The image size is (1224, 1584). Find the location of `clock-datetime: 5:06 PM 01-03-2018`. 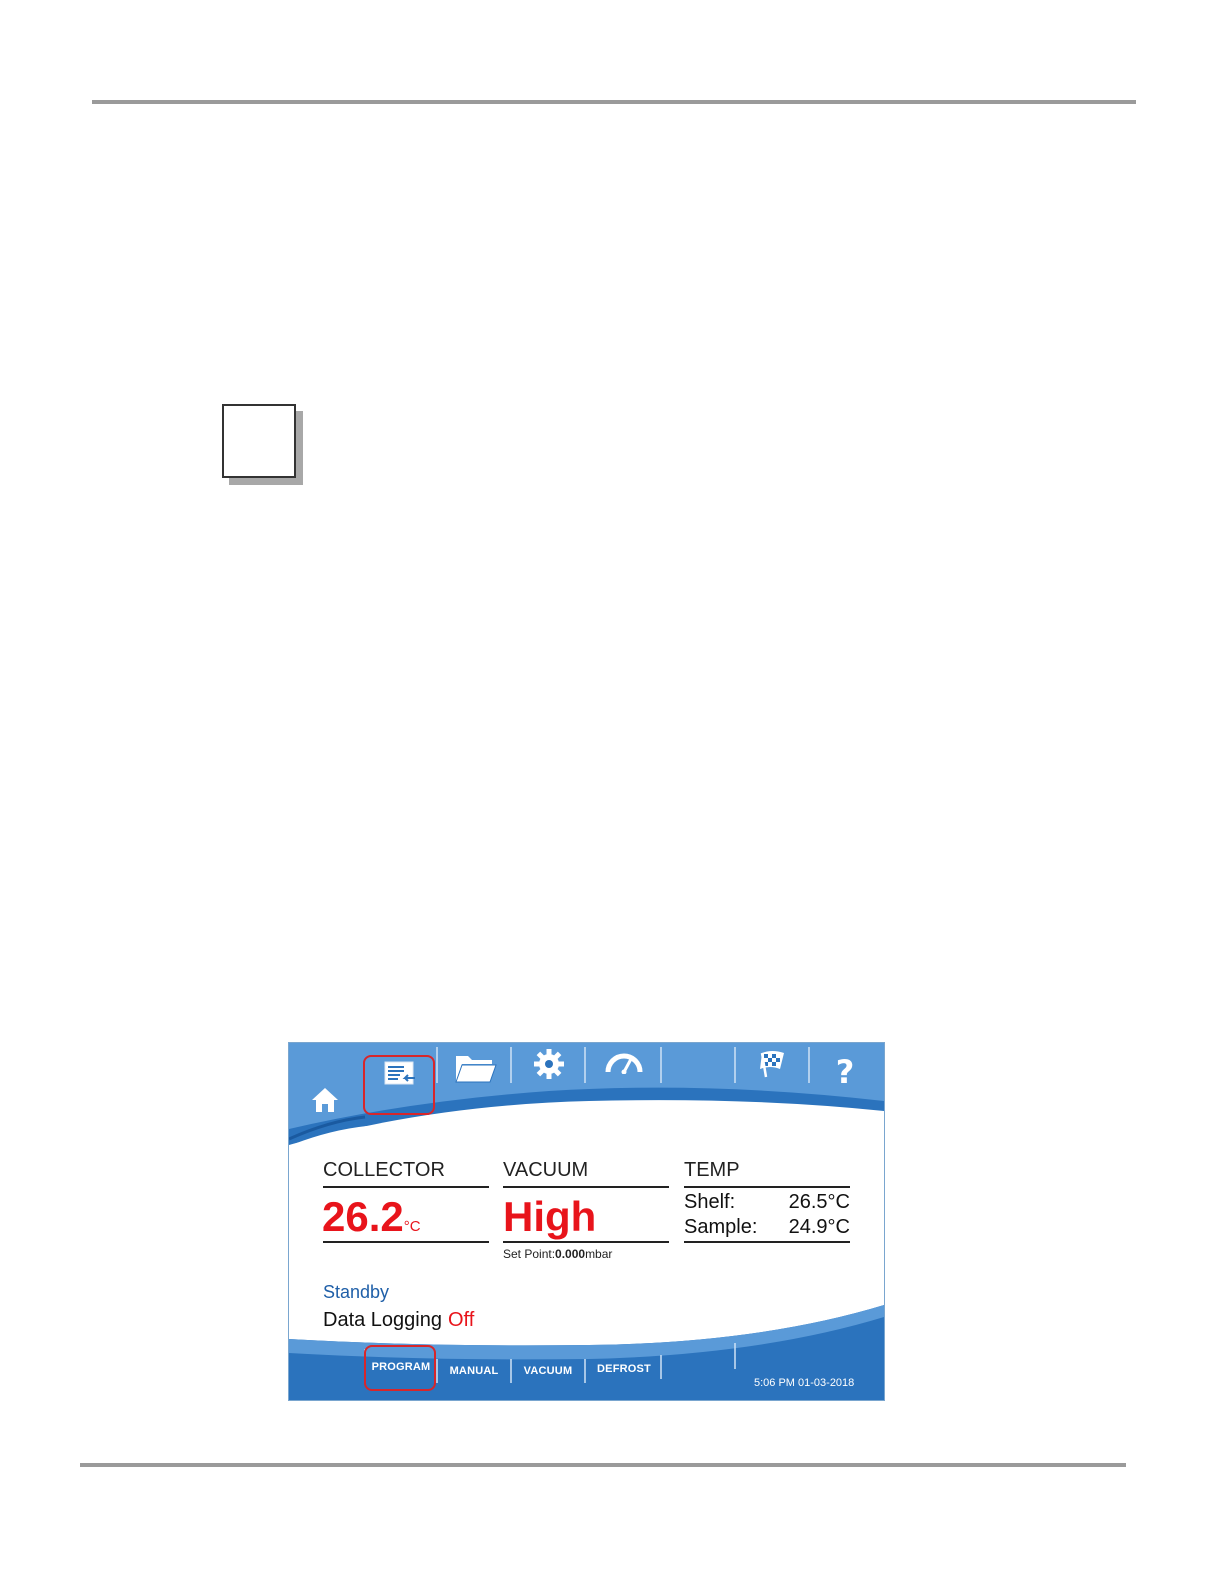

clock-datetime: 5:06 PM 01-03-2018 is located at coordinates (804, 1383).